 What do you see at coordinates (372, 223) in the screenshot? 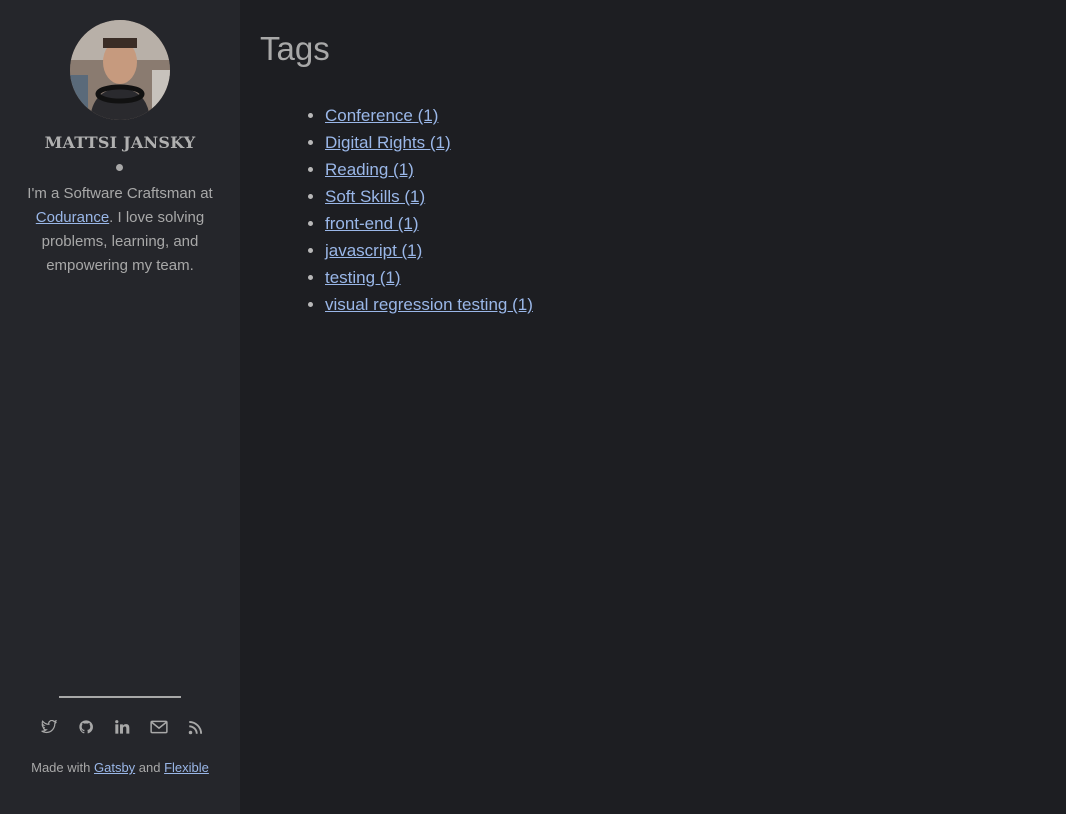
I see `tag-link: front-end (1)` at bounding box center [372, 223].